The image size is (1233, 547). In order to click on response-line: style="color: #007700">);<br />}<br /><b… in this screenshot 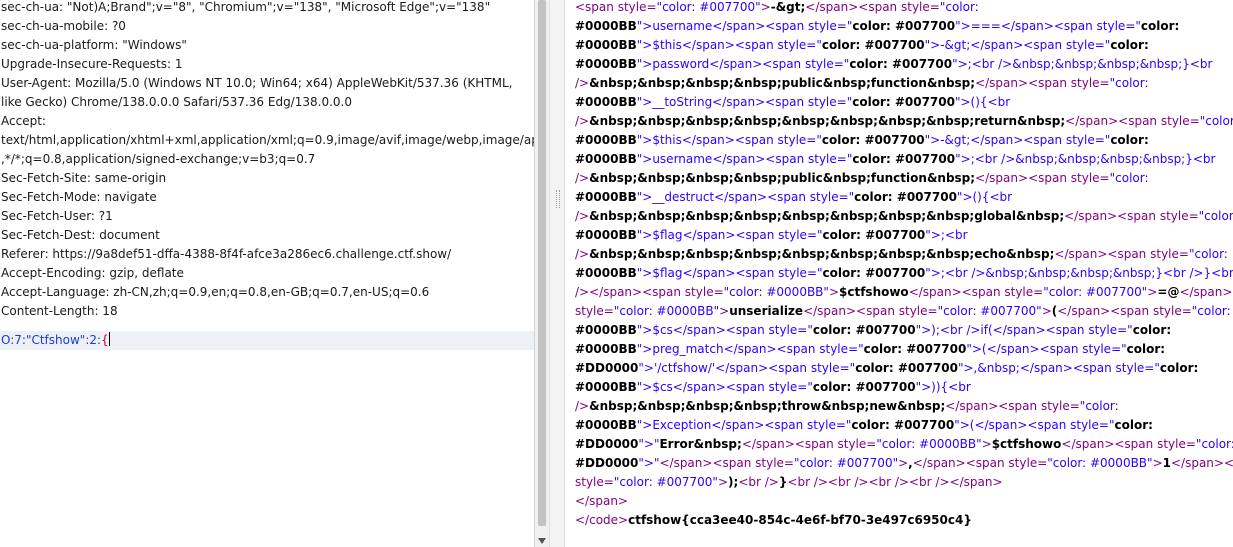, I will do `click(789, 482)`.